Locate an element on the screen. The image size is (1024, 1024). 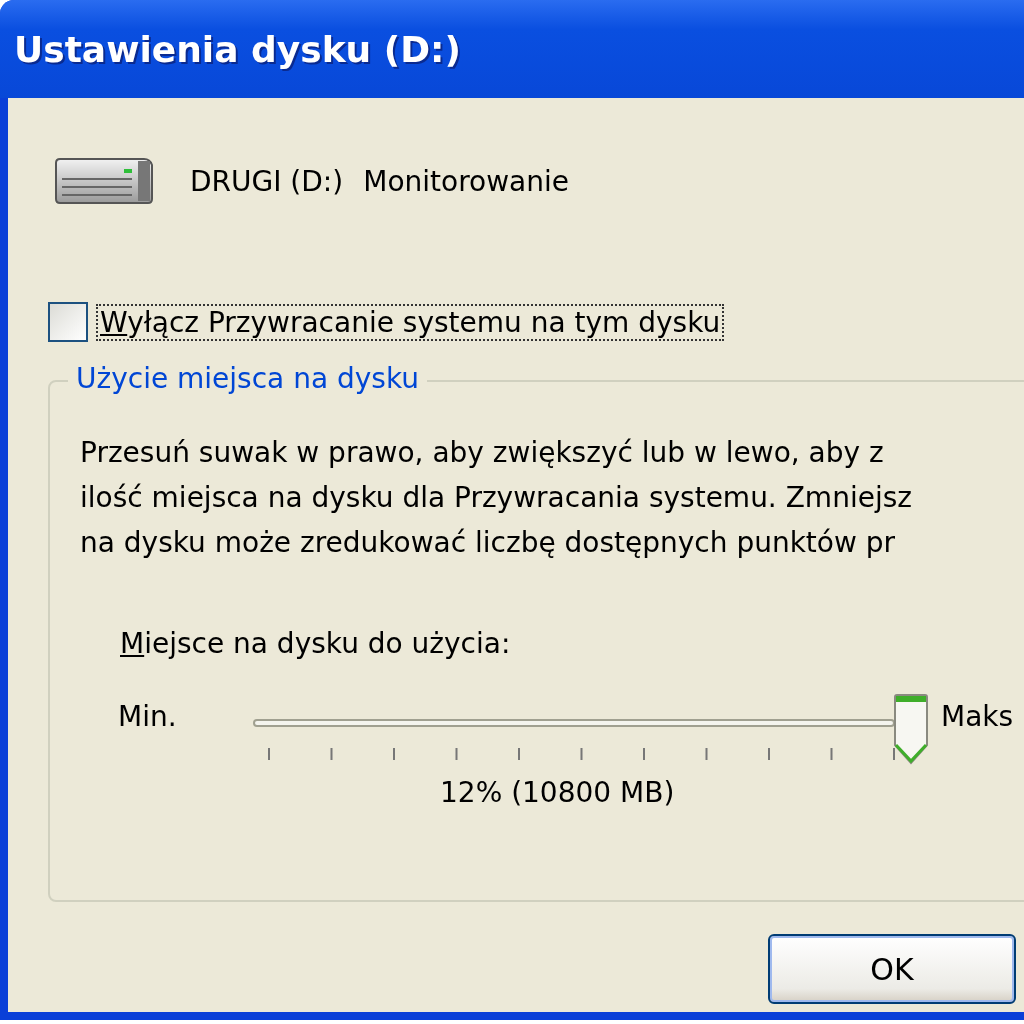
drive-status: Monitorowanie is located at coordinates (466, 181).